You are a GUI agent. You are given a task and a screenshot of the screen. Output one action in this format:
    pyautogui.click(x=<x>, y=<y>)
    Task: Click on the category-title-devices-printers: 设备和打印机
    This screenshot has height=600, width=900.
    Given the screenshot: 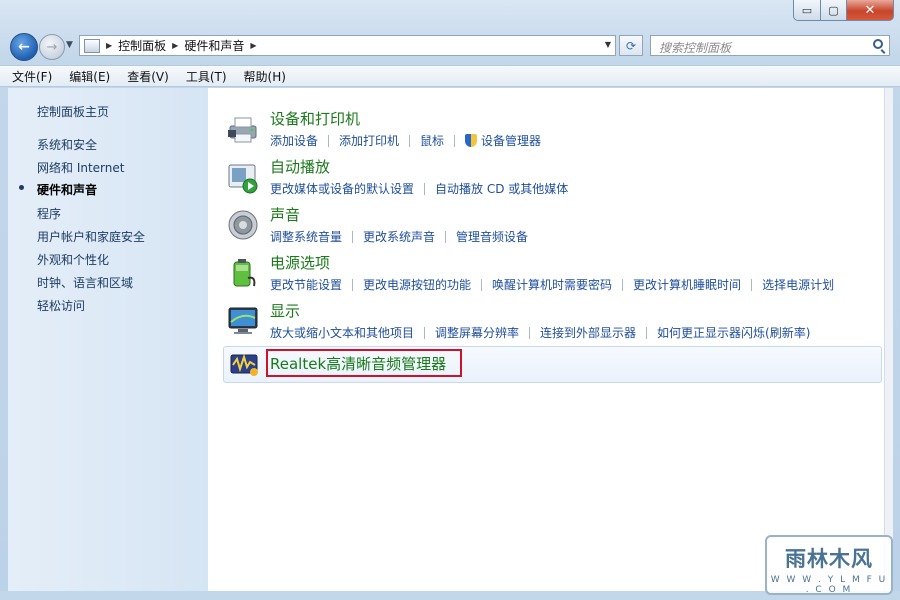 What is the action you would take?
    pyautogui.click(x=315, y=118)
    